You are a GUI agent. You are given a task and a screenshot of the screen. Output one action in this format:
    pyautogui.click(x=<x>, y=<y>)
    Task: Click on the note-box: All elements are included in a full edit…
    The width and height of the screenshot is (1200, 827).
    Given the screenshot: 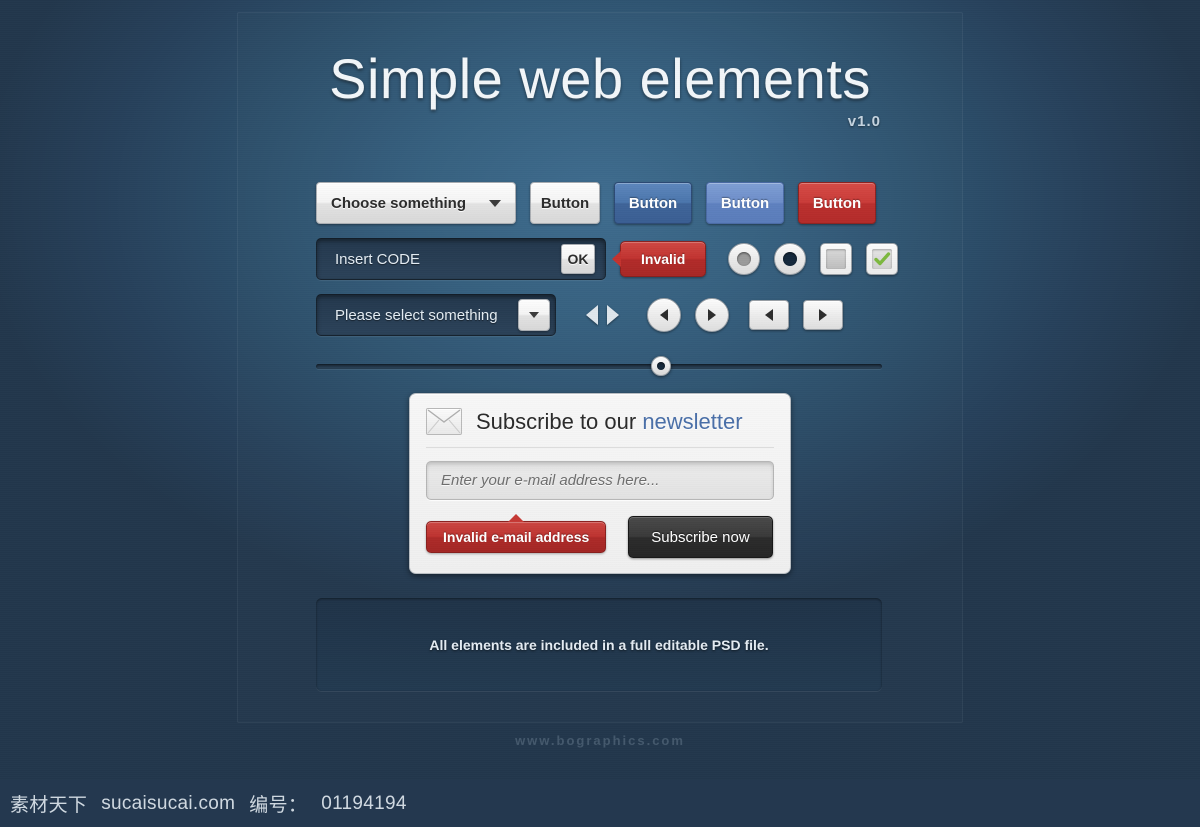 What is the action you would take?
    pyautogui.click(x=599, y=644)
    